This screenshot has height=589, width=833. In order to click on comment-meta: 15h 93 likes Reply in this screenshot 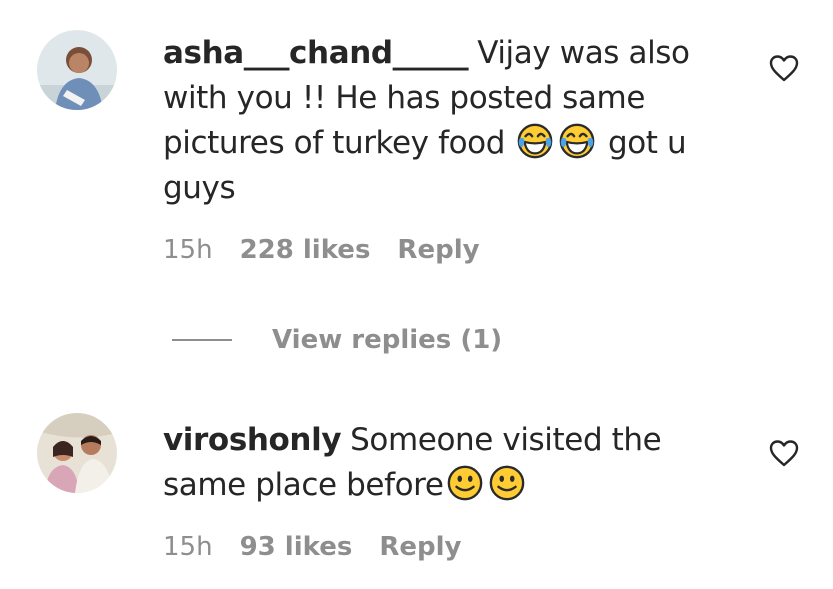, I will do `click(325, 547)`.